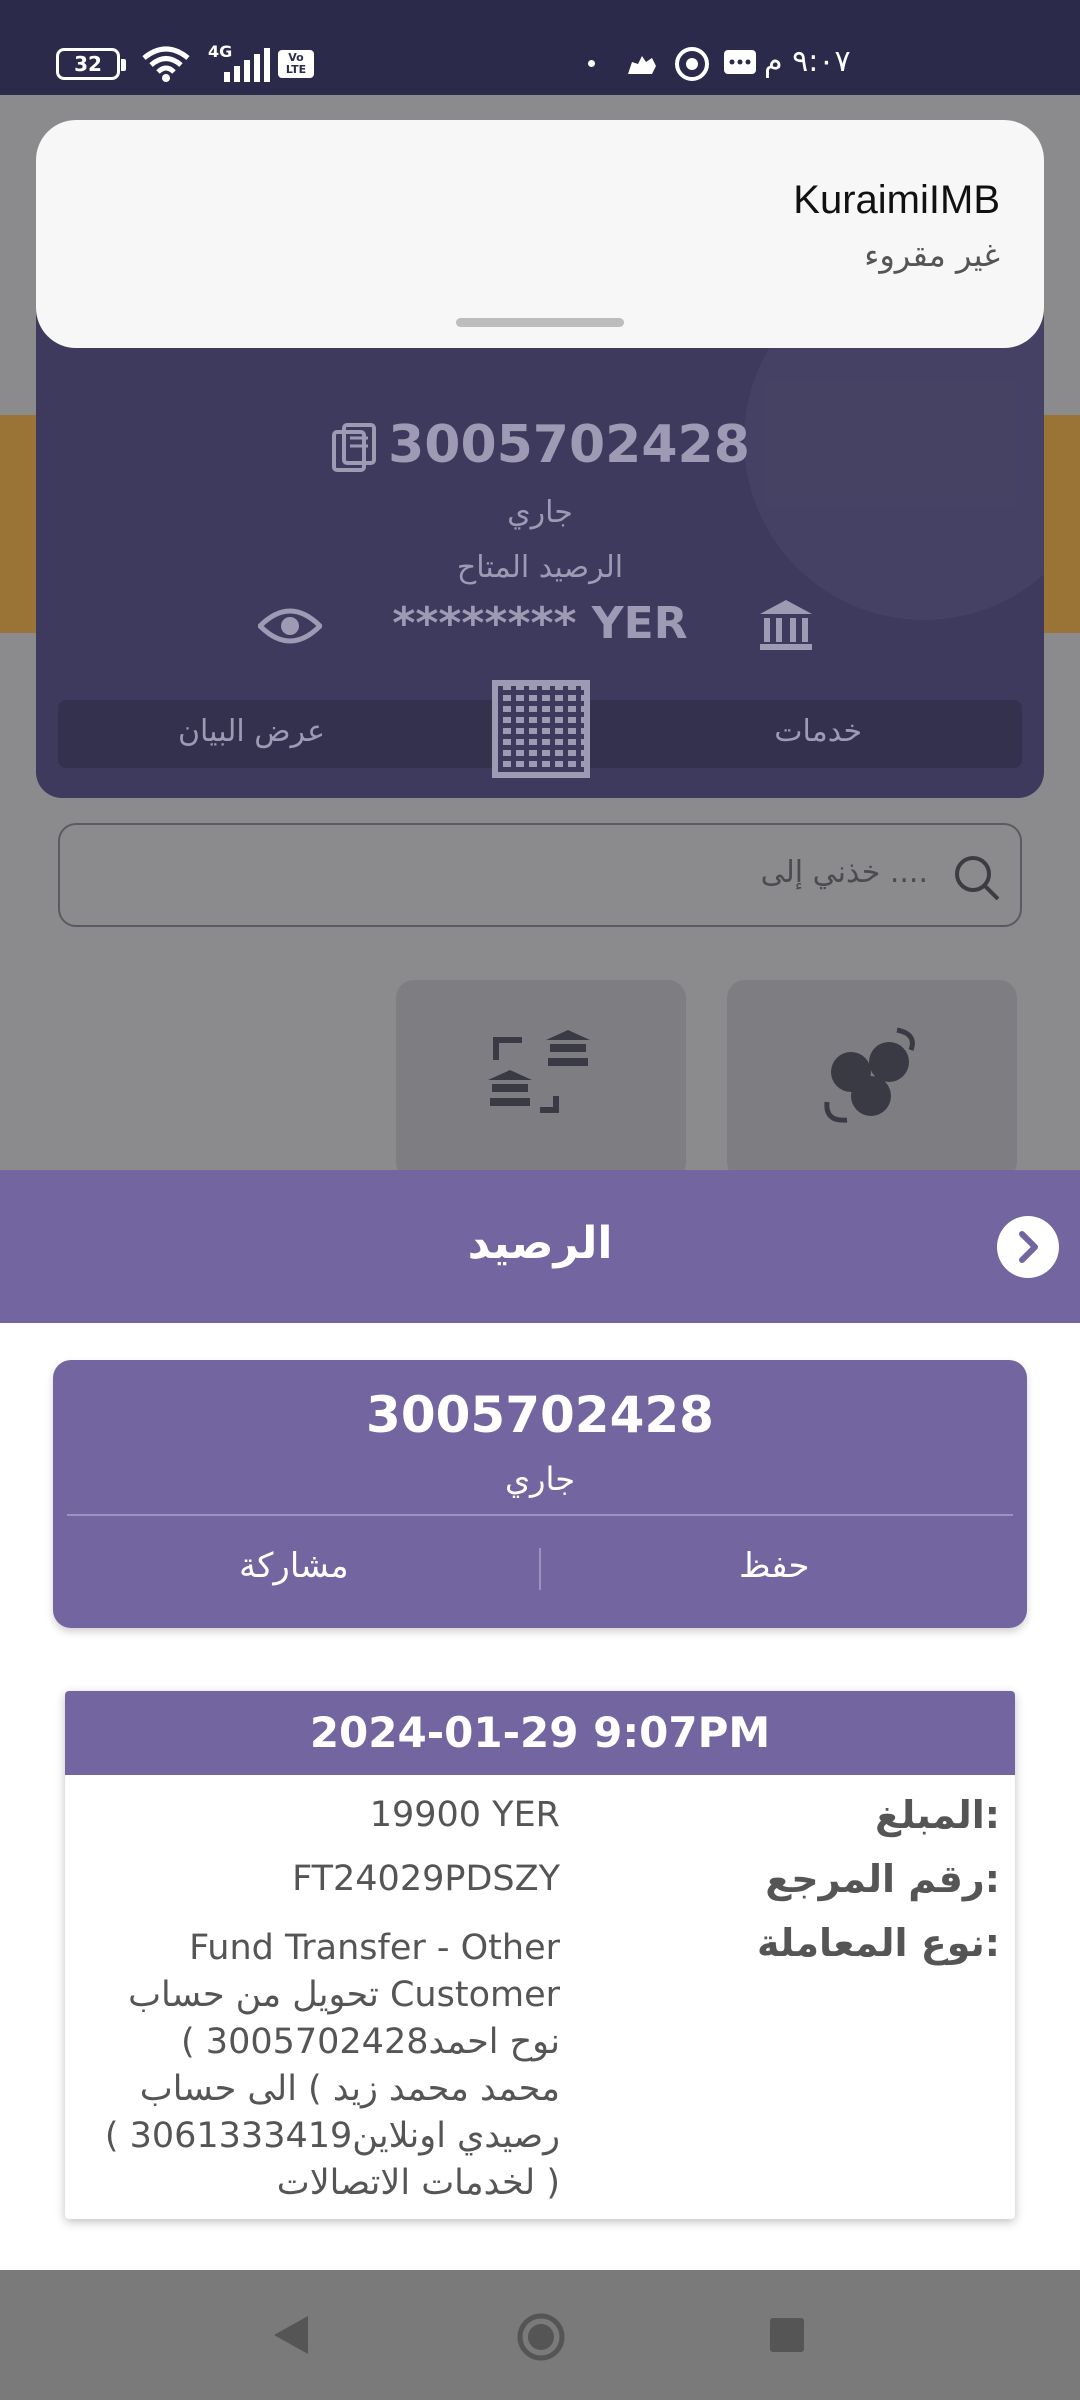 The height and width of the screenshot is (2400, 1080). What do you see at coordinates (539, 1071) in the screenshot?
I see `bank-transfer-icon` at bounding box center [539, 1071].